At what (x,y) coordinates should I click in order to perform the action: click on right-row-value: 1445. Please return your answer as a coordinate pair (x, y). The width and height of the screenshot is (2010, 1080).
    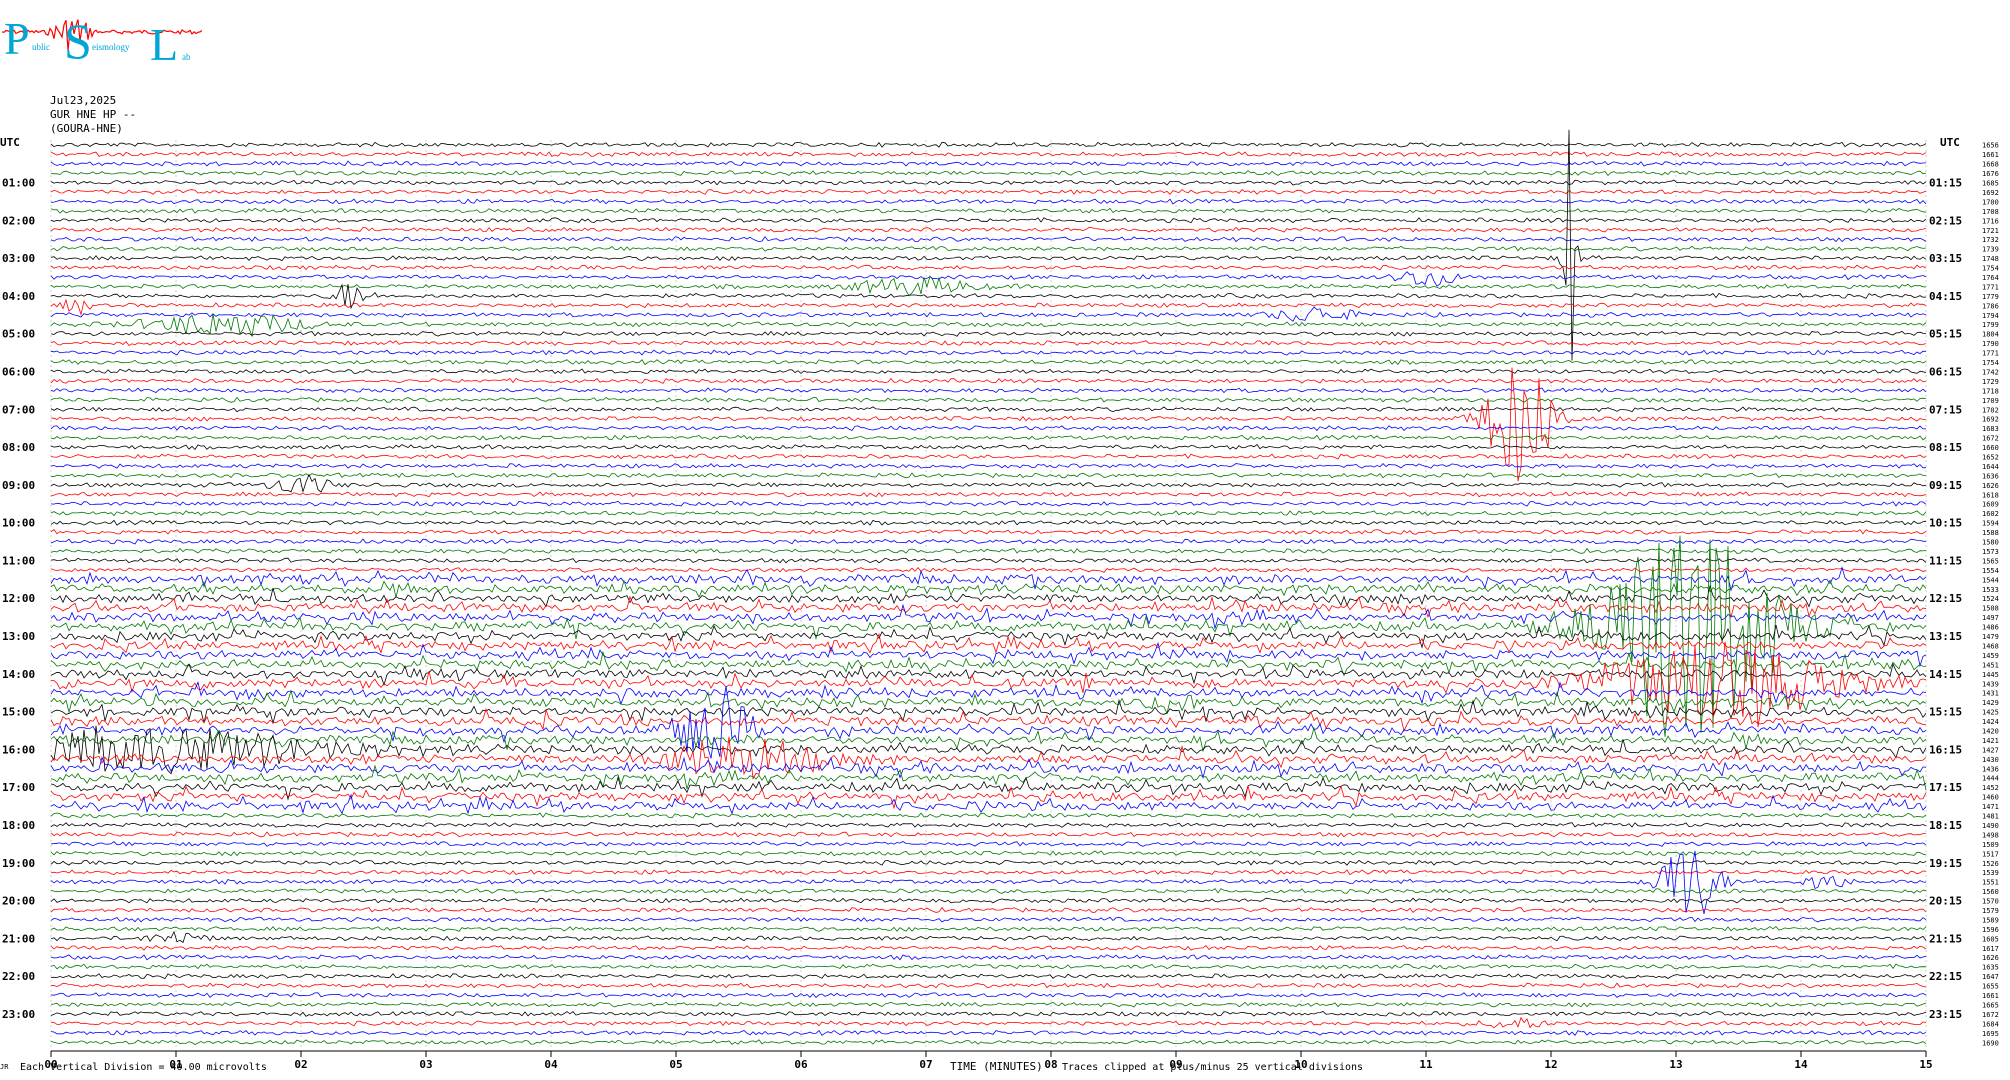
    Looking at the image, I should click on (1990, 675).